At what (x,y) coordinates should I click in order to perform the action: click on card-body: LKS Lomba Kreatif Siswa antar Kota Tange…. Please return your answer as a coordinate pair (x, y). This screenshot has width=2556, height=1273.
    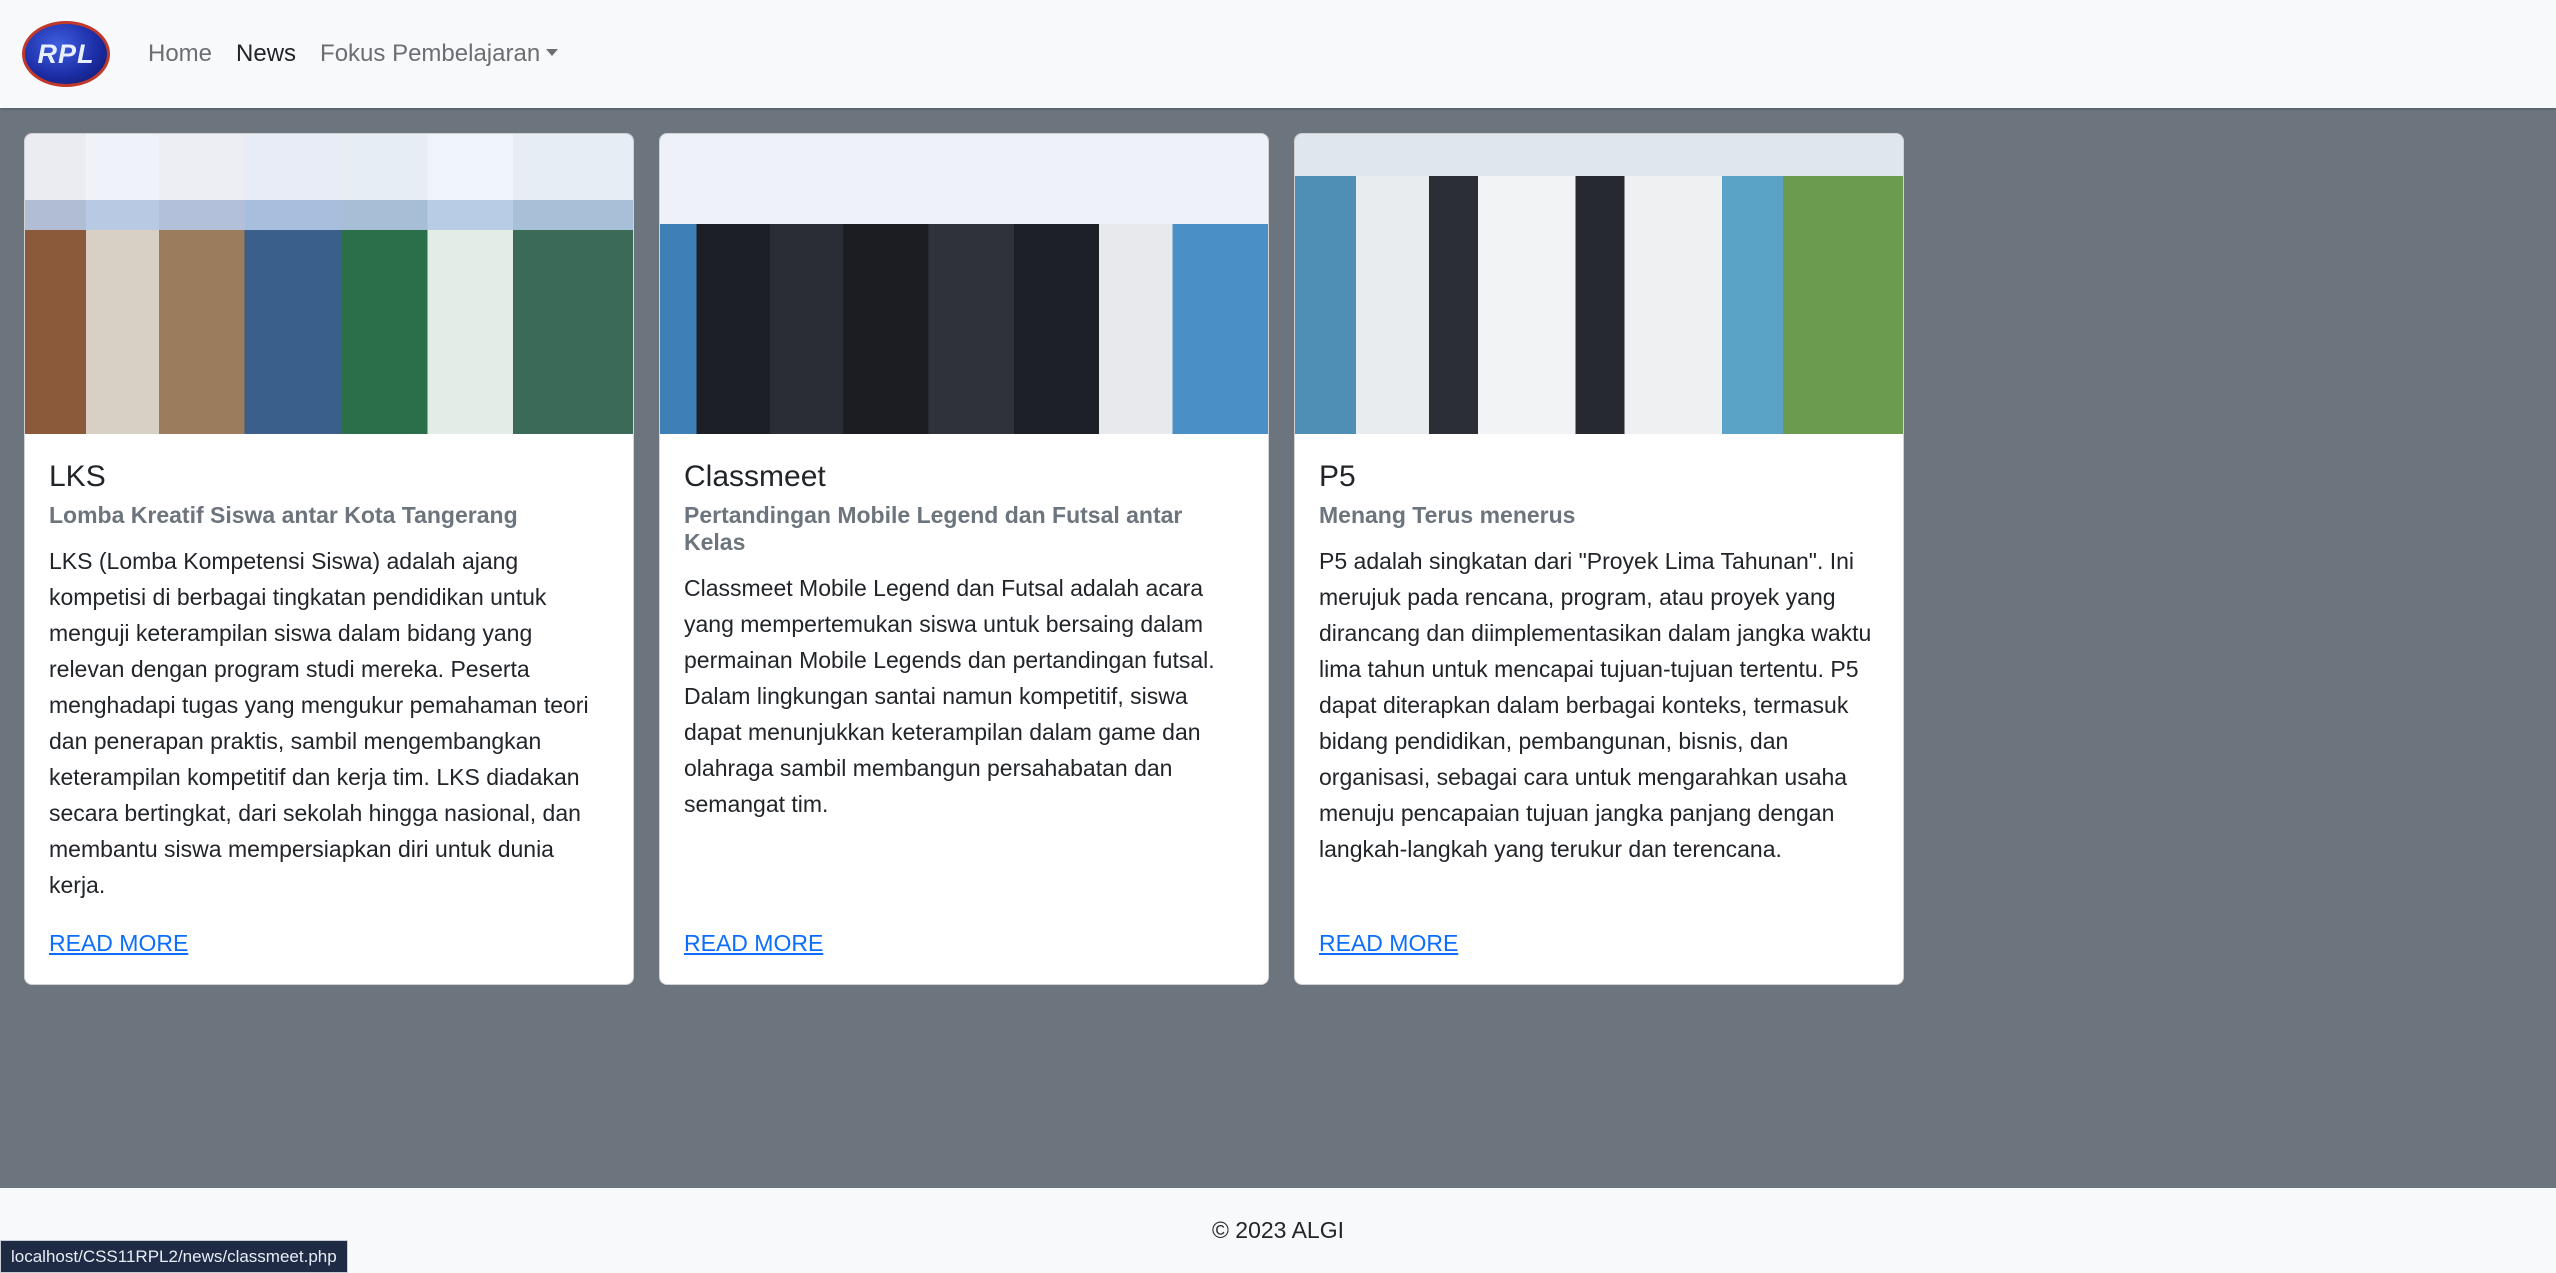
    Looking at the image, I should click on (329, 668).